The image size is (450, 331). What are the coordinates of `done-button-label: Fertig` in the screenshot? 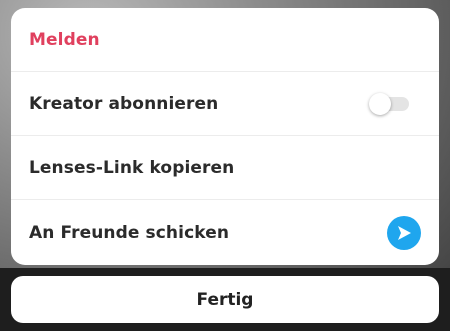 It's located at (225, 299).